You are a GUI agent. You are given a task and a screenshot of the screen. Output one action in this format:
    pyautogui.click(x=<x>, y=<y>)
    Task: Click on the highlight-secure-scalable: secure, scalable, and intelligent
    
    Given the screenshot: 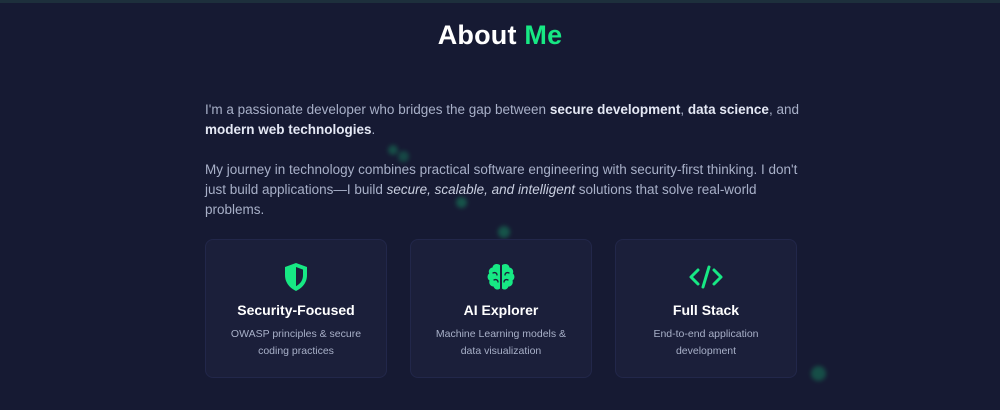 What is the action you would take?
    pyautogui.click(x=480, y=189)
    